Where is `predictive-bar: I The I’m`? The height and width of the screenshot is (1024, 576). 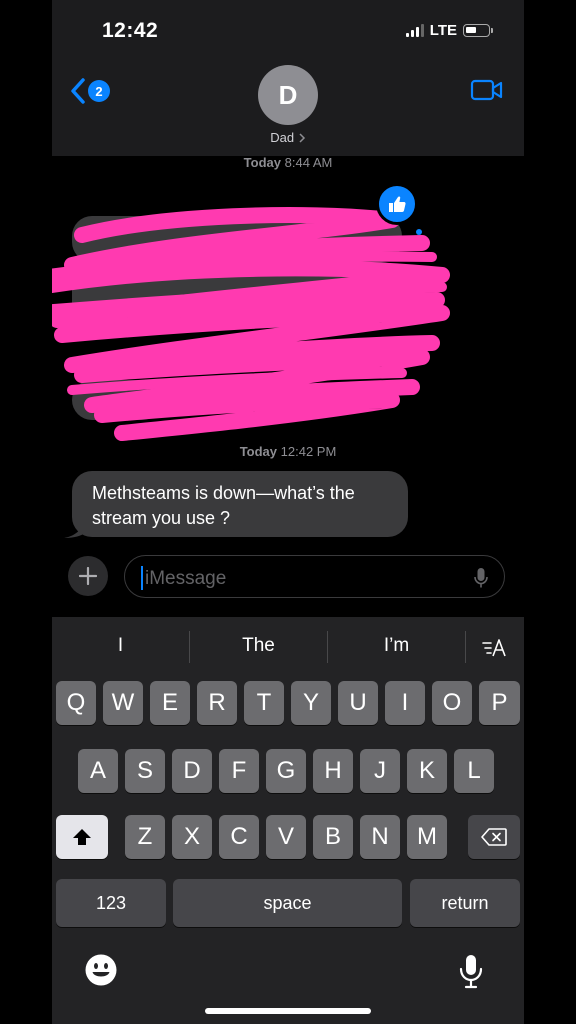
predictive-bar: I The I’m is located at coordinates (288, 648).